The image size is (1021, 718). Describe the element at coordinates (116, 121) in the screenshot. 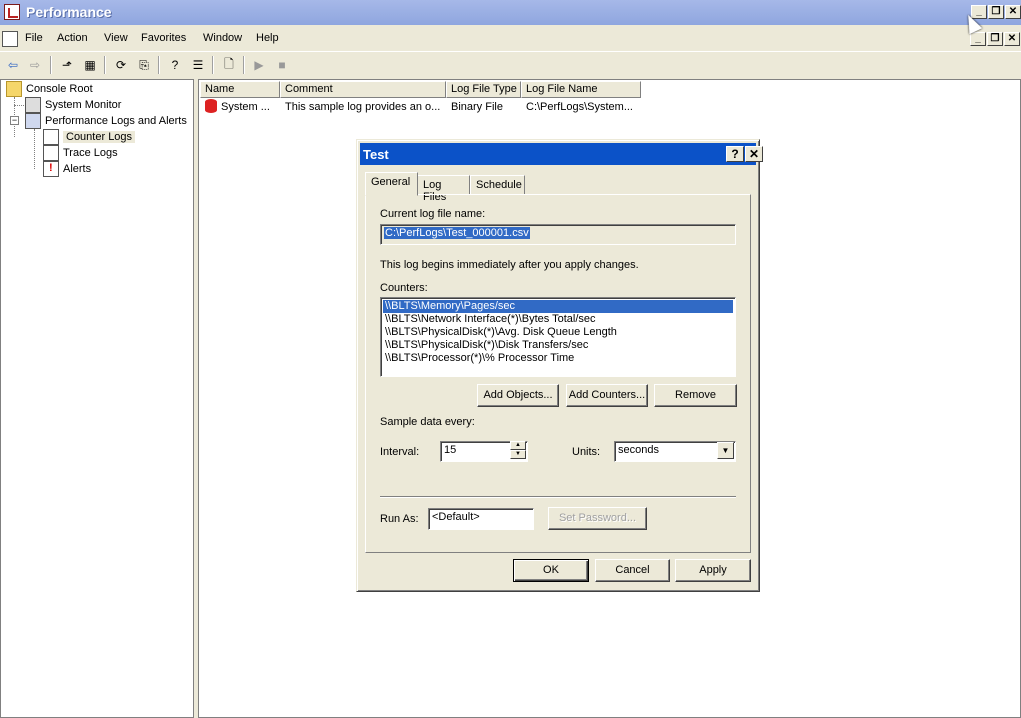

I see `tree-label: Performance Logs and Alerts` at that location.